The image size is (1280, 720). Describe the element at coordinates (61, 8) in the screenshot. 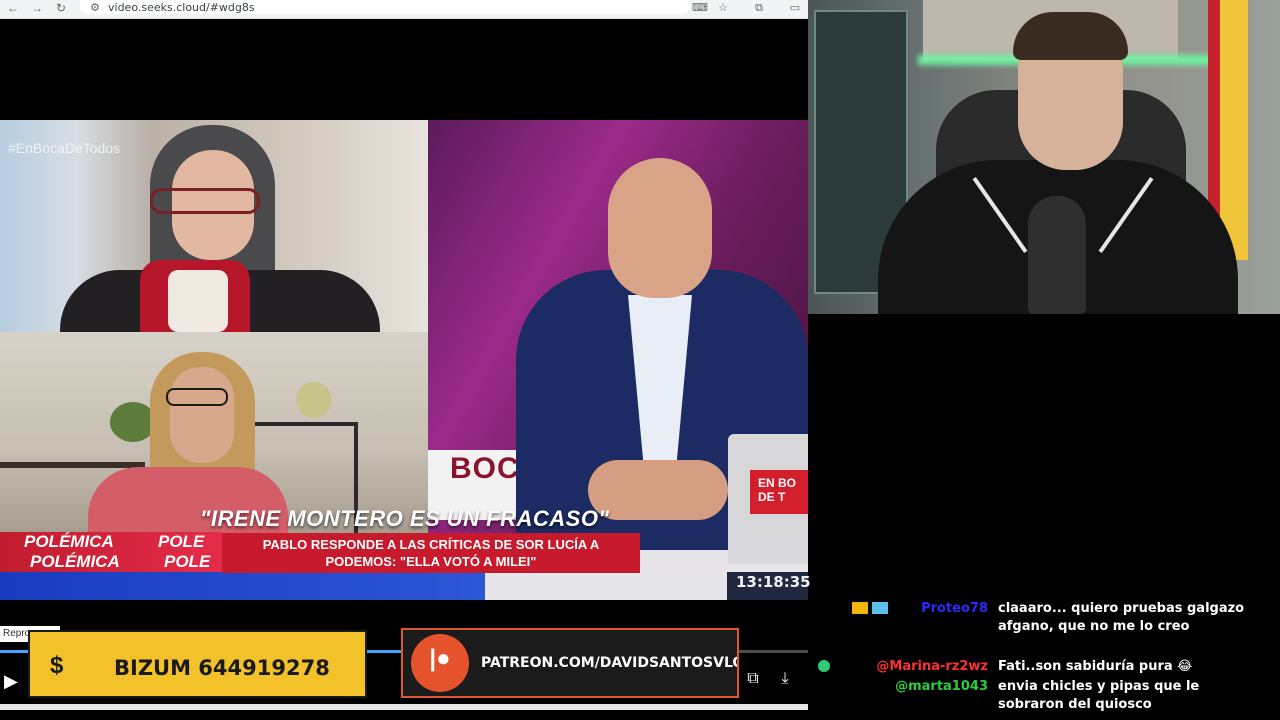

I see `reload-icon: ↻` at that location.